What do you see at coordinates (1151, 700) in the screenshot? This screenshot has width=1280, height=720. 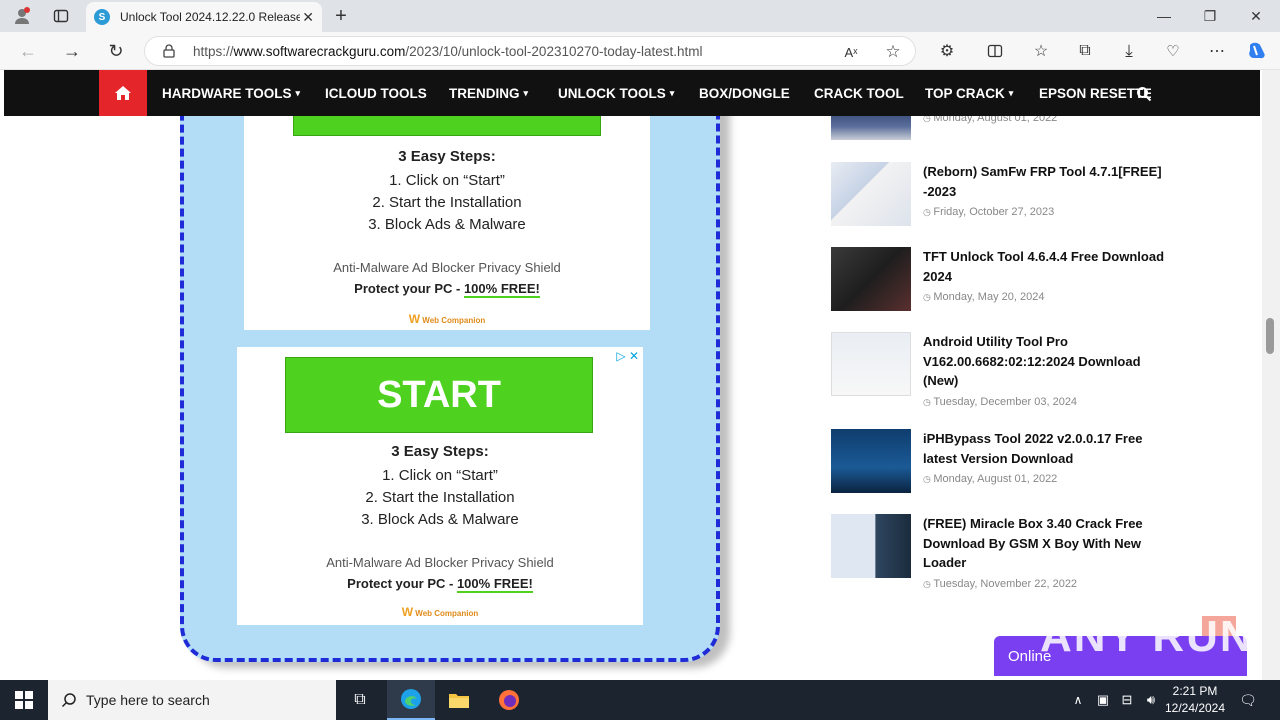 I see `volume-icon: 🔊︎` at bounding box center [1151, 700].